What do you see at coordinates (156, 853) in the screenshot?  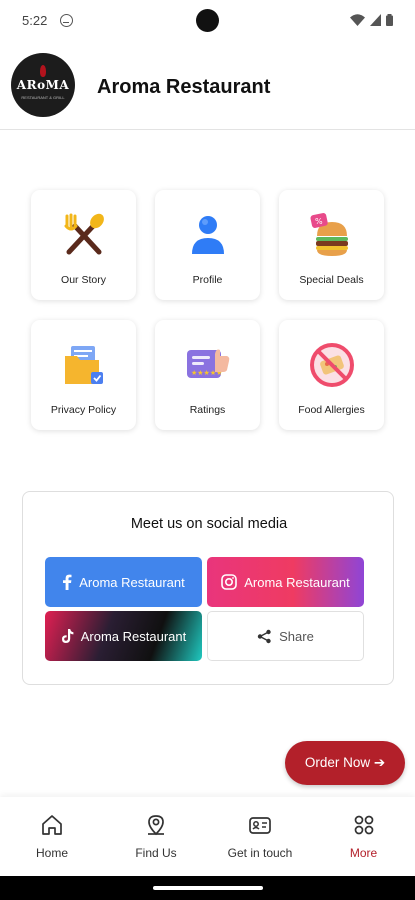 I see `nav-label: Find Us` at bounding box center [156, 853].